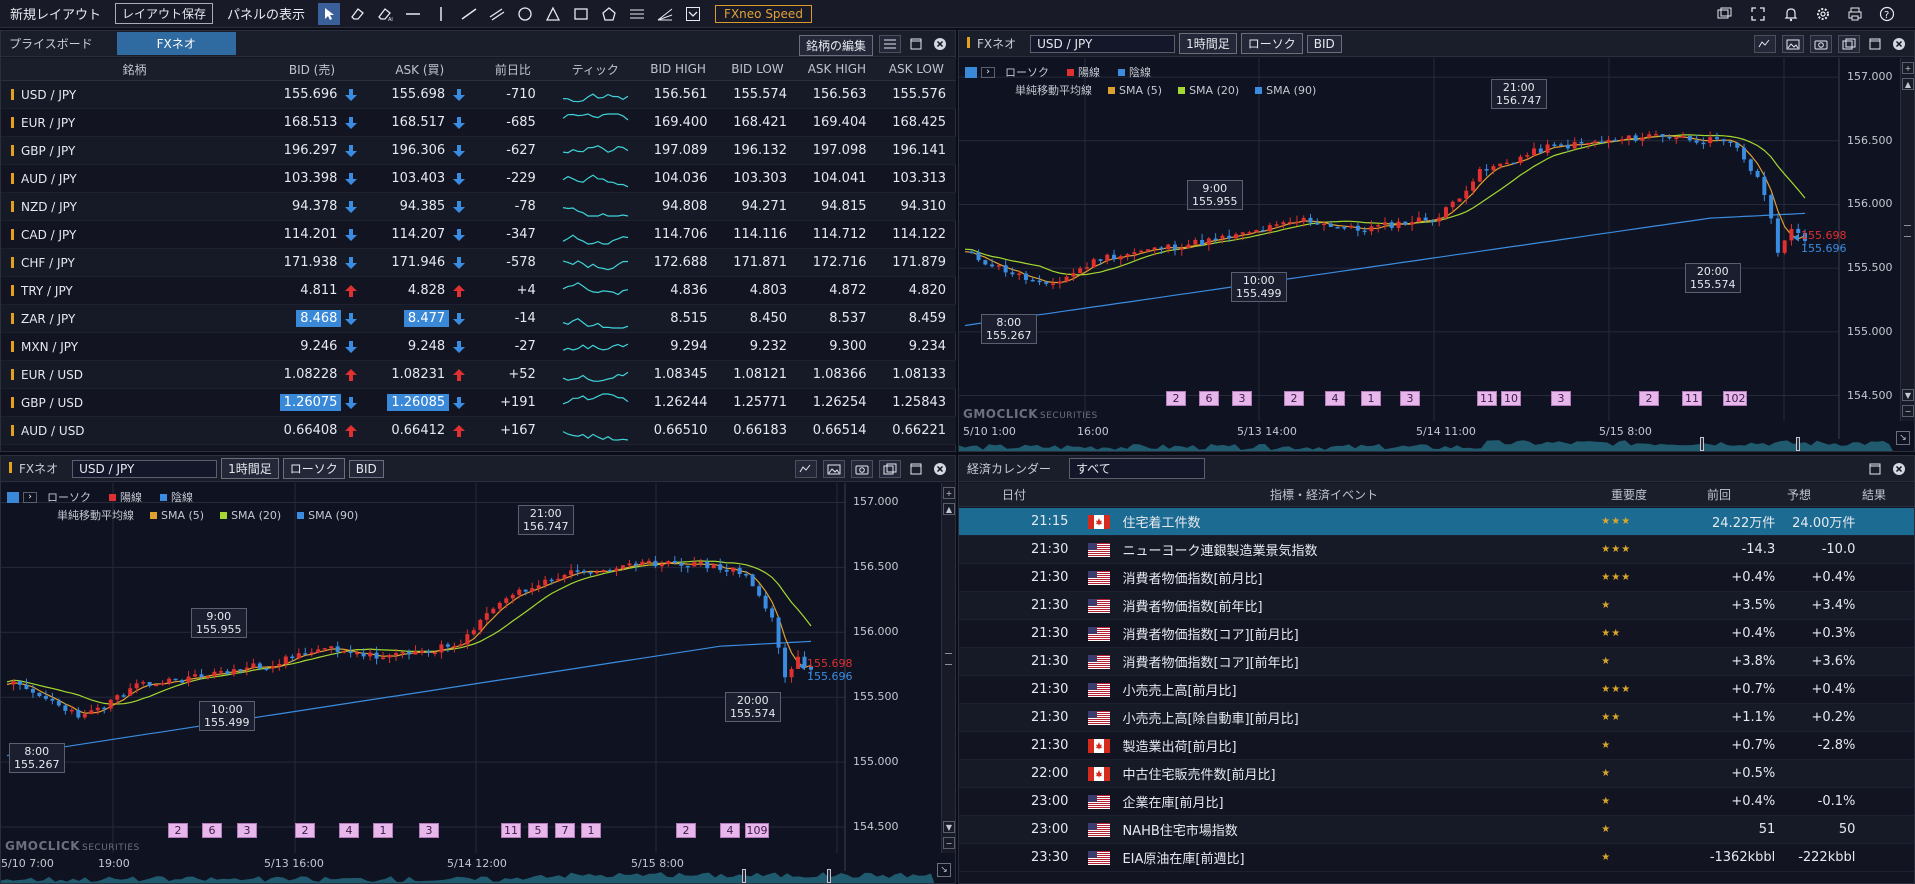 The width and height of the screenshot is (1915, 884). I want to click on ask-cell: 1.26085, so click(419, 402).